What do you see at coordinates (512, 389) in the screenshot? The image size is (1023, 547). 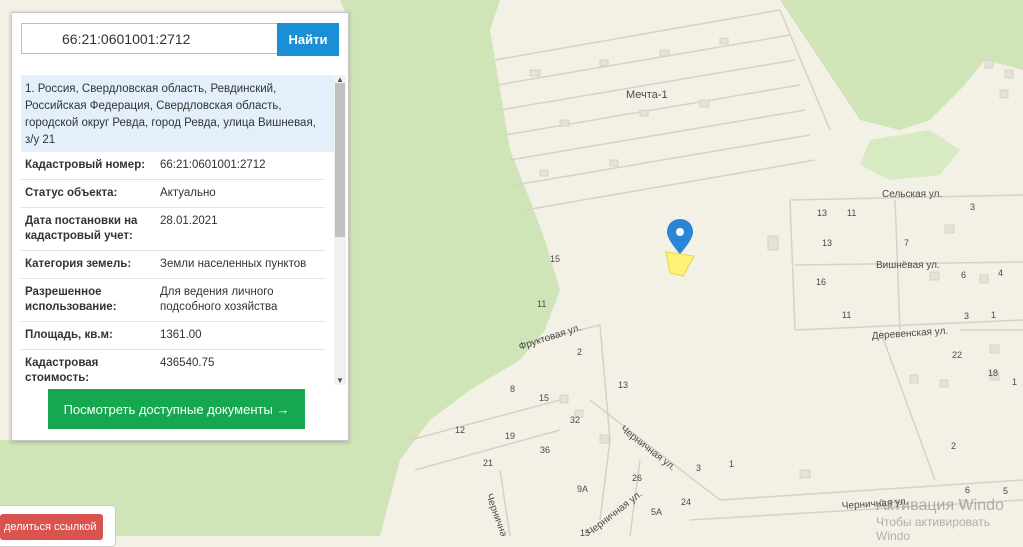 I see `house-number: 8` at bounding box center [512, 389].